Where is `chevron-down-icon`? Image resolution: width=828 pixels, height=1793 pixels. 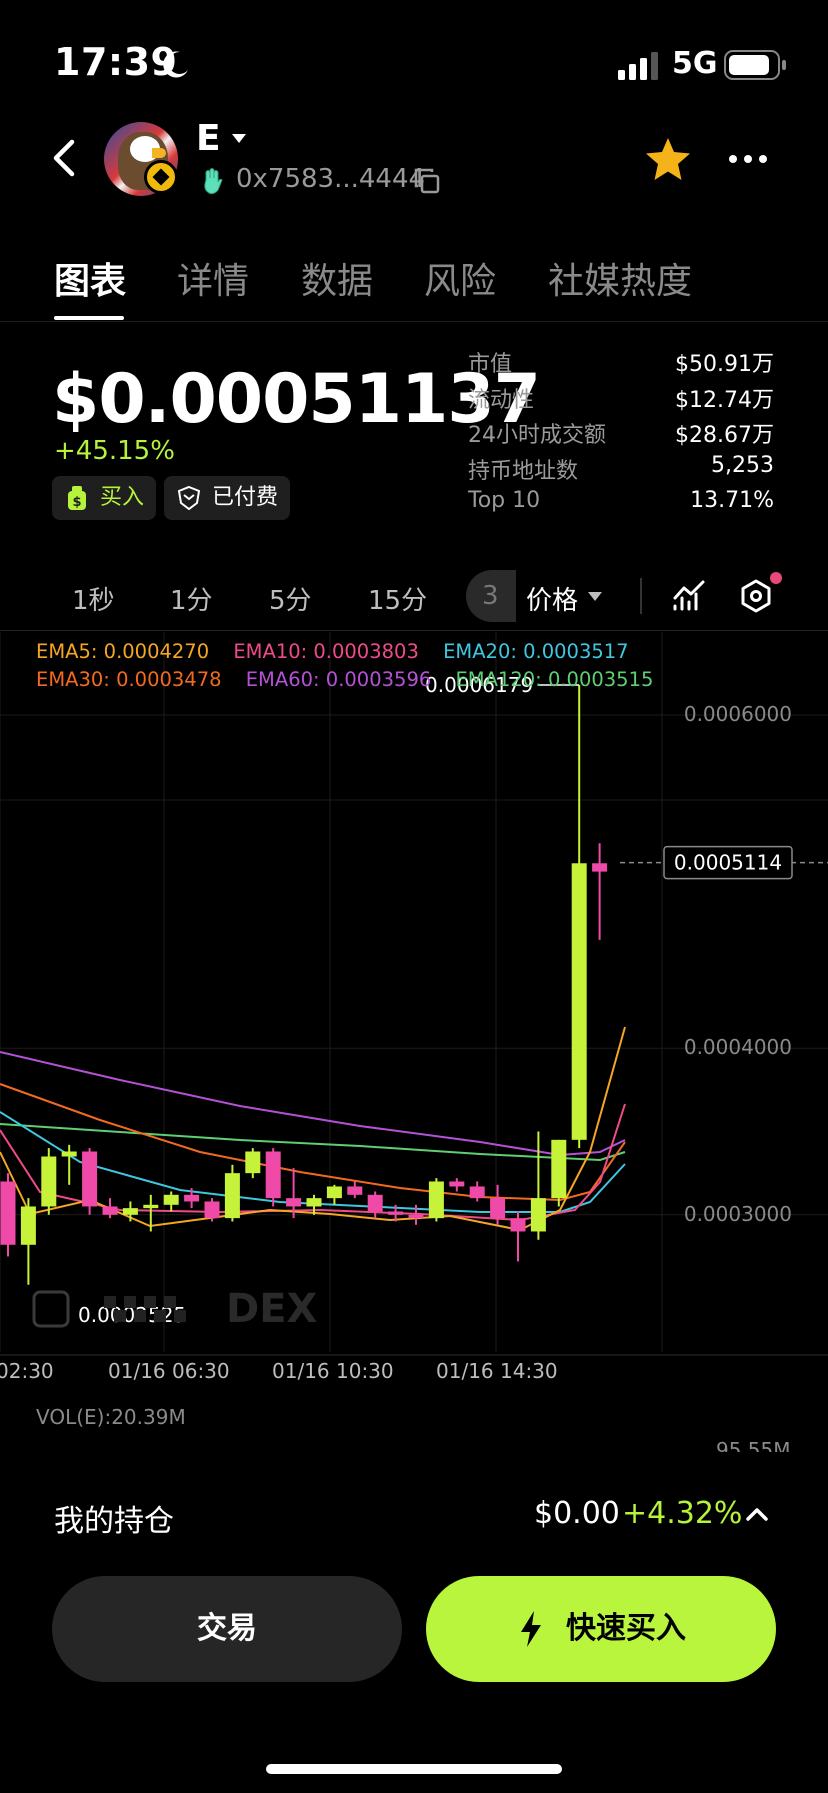 chevron-down-icon is located at coordinates (595, 596).